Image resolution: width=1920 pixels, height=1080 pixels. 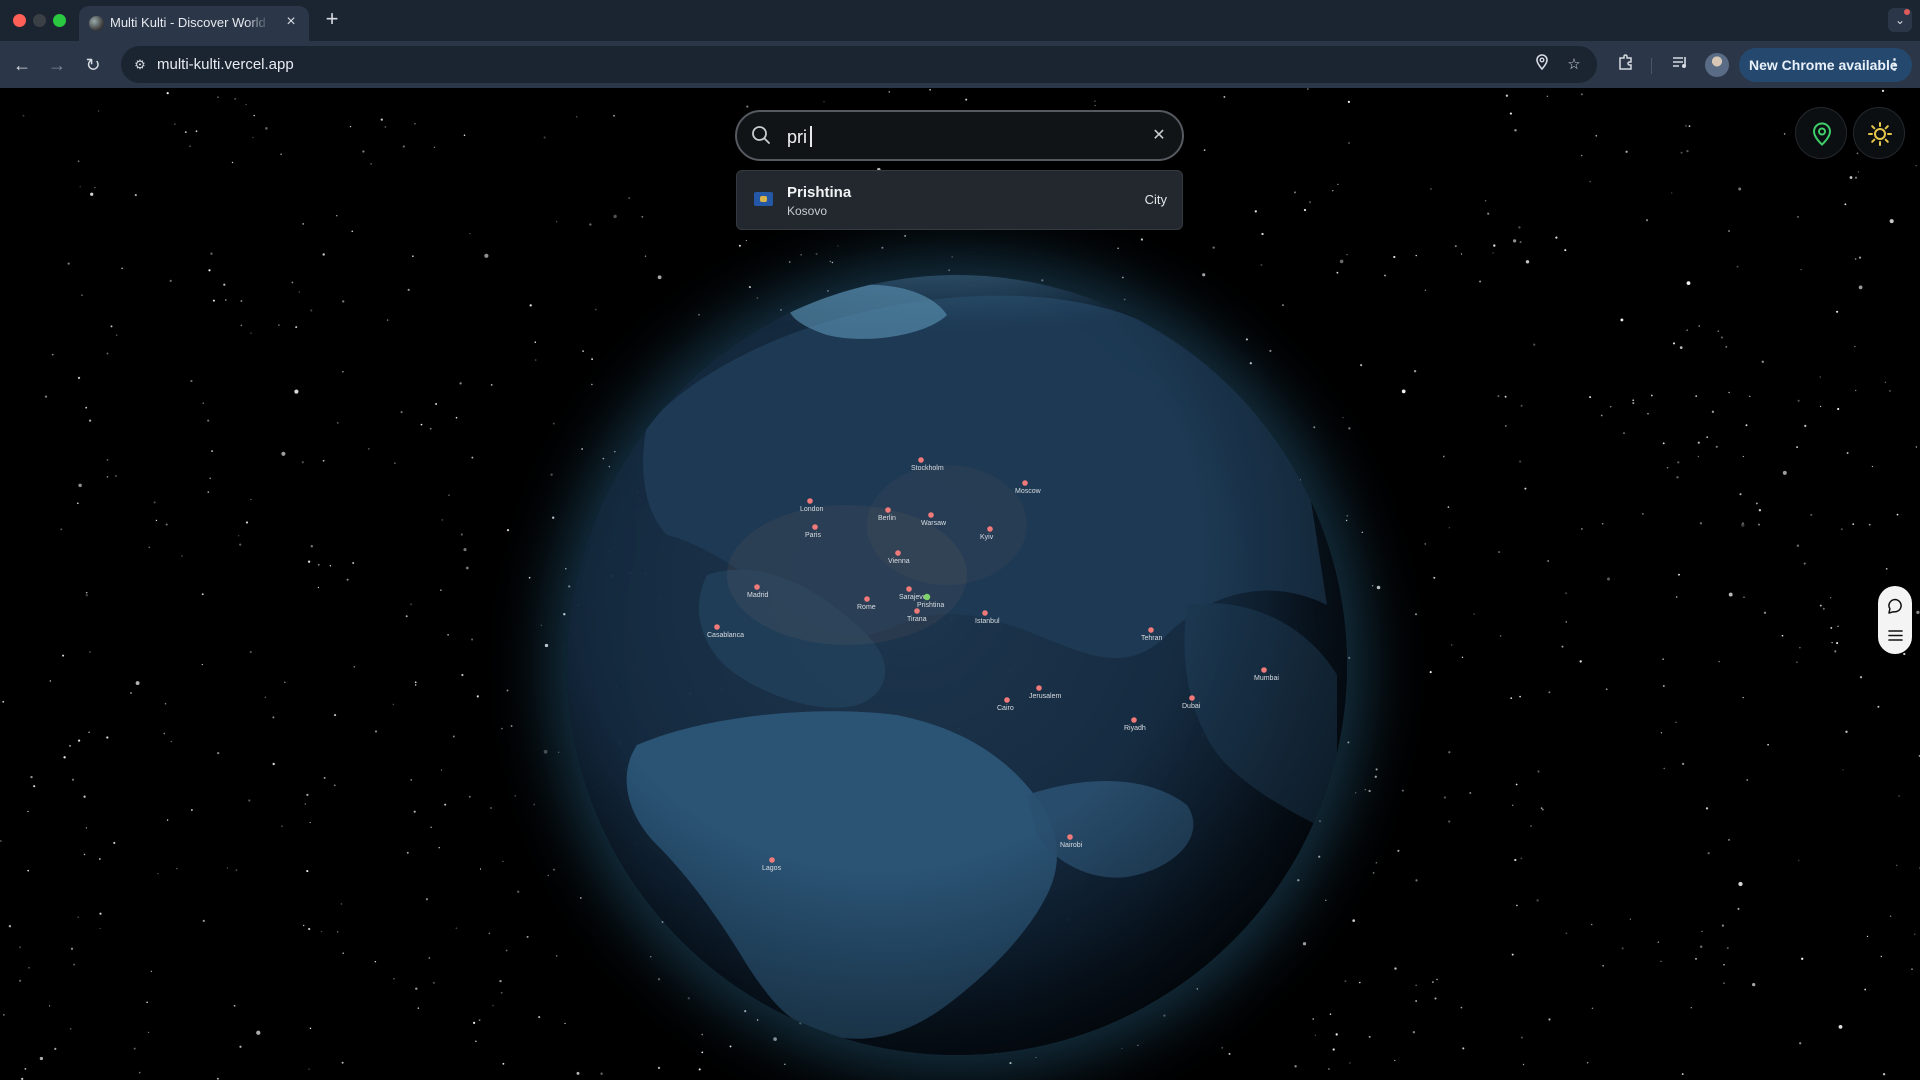 I want to click on clear-search-button: ✕, so click(x=1159, y=136).